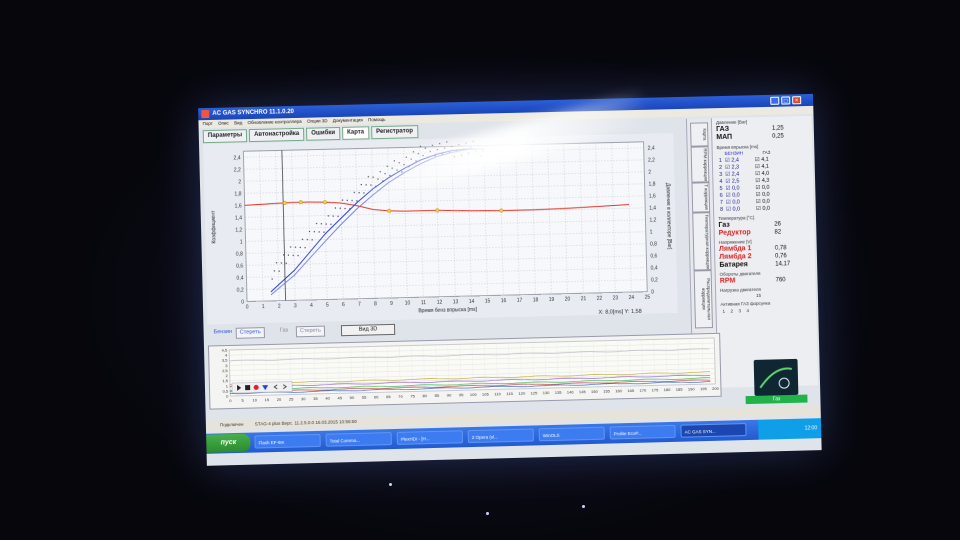 This screenshot has width=960, height=540. I want to click on x-tick-label: 7, so click(359, 305).